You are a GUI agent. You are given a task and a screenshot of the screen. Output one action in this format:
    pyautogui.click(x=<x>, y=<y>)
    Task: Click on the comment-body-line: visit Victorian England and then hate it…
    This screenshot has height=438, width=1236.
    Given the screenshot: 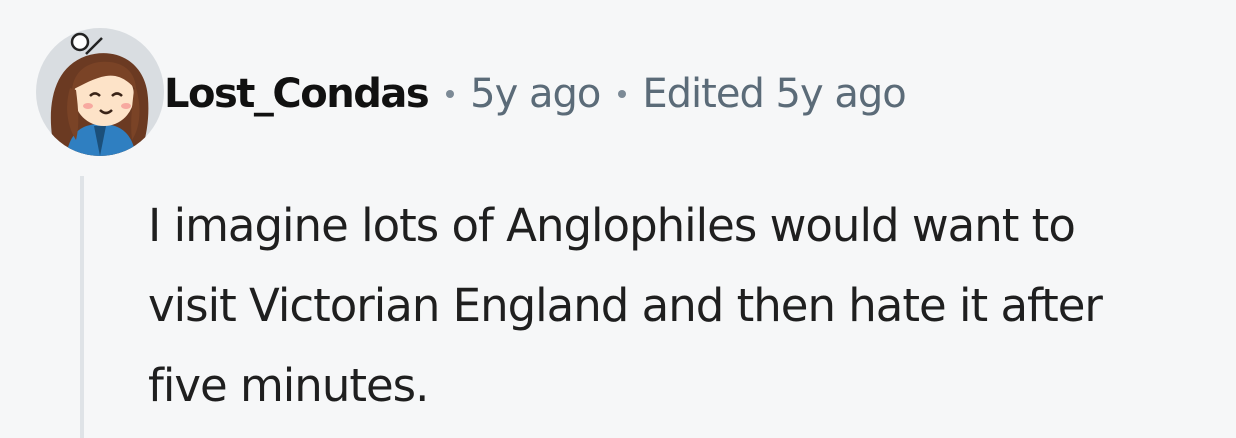 What is the action you would take?
    pyautogui.click(x=625, y=305)
    